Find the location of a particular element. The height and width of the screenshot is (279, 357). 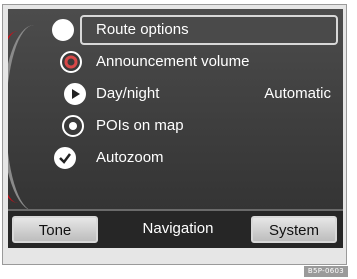

image-code-label: B5P-0603 is located at coordinates (325, 271).